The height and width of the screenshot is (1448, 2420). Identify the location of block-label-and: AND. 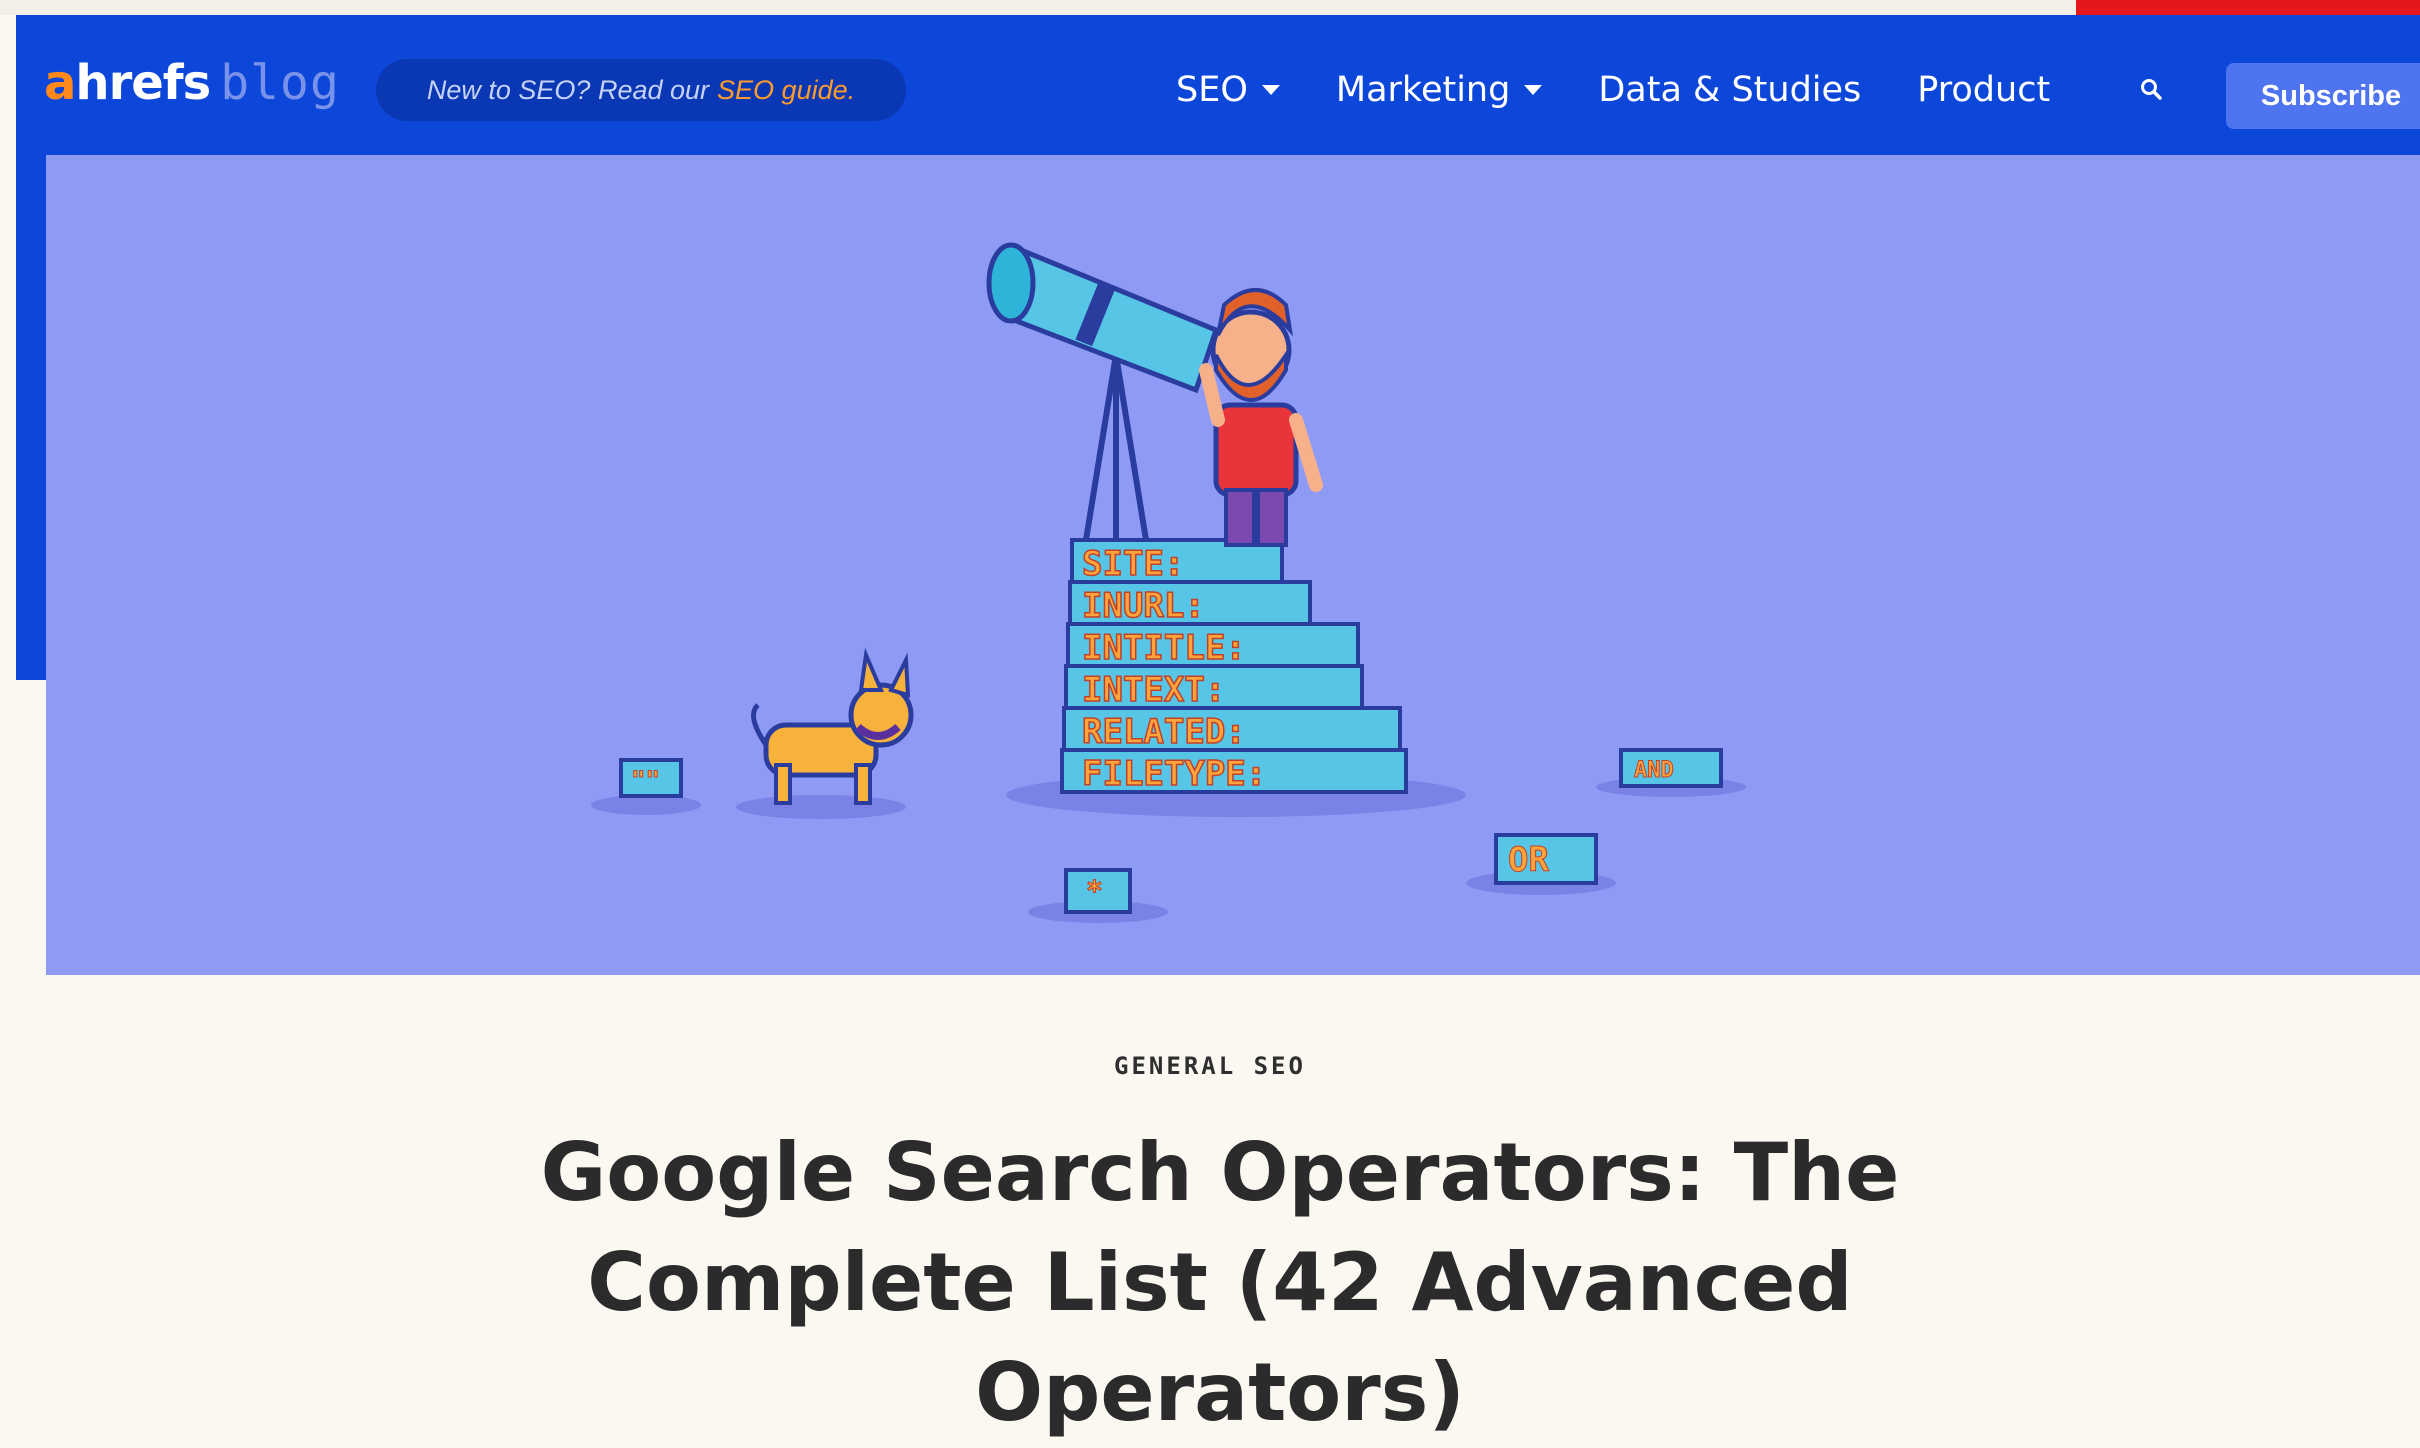
(1654, 770).